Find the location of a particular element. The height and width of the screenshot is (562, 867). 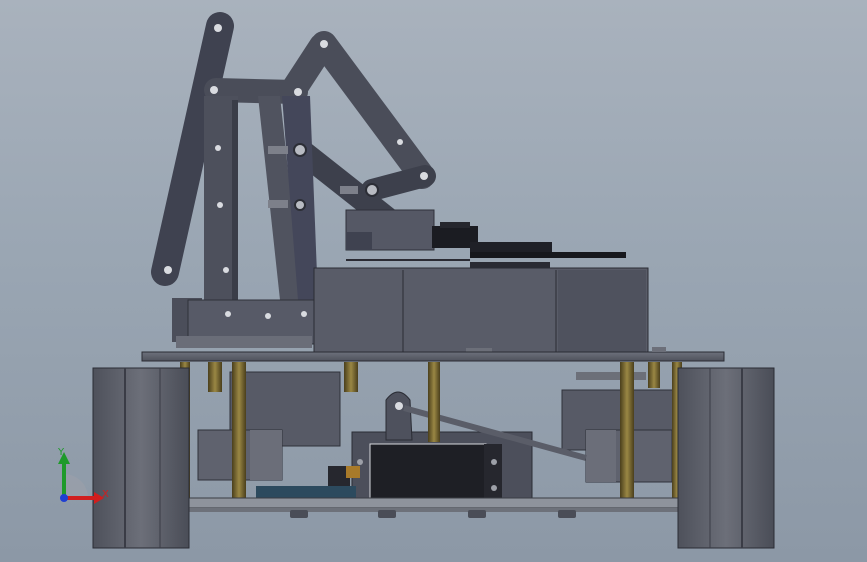

arm-link-vertical-left is located at coordinates (221, 202).